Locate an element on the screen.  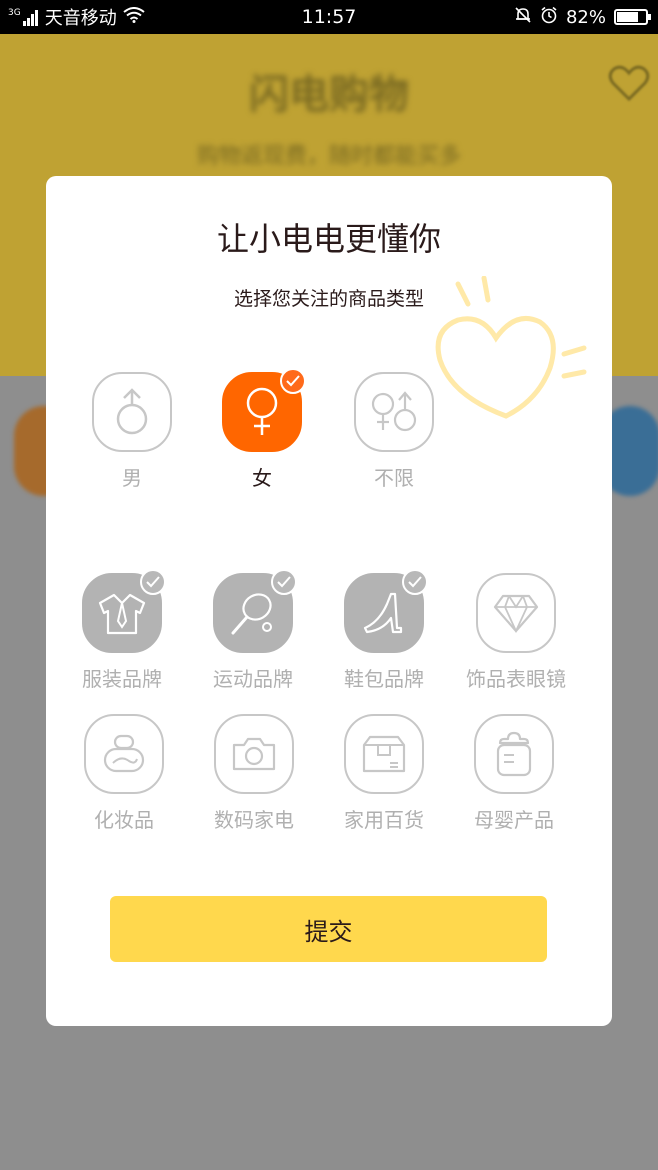
category-tile-accessories is located at coordinates (516, 613).